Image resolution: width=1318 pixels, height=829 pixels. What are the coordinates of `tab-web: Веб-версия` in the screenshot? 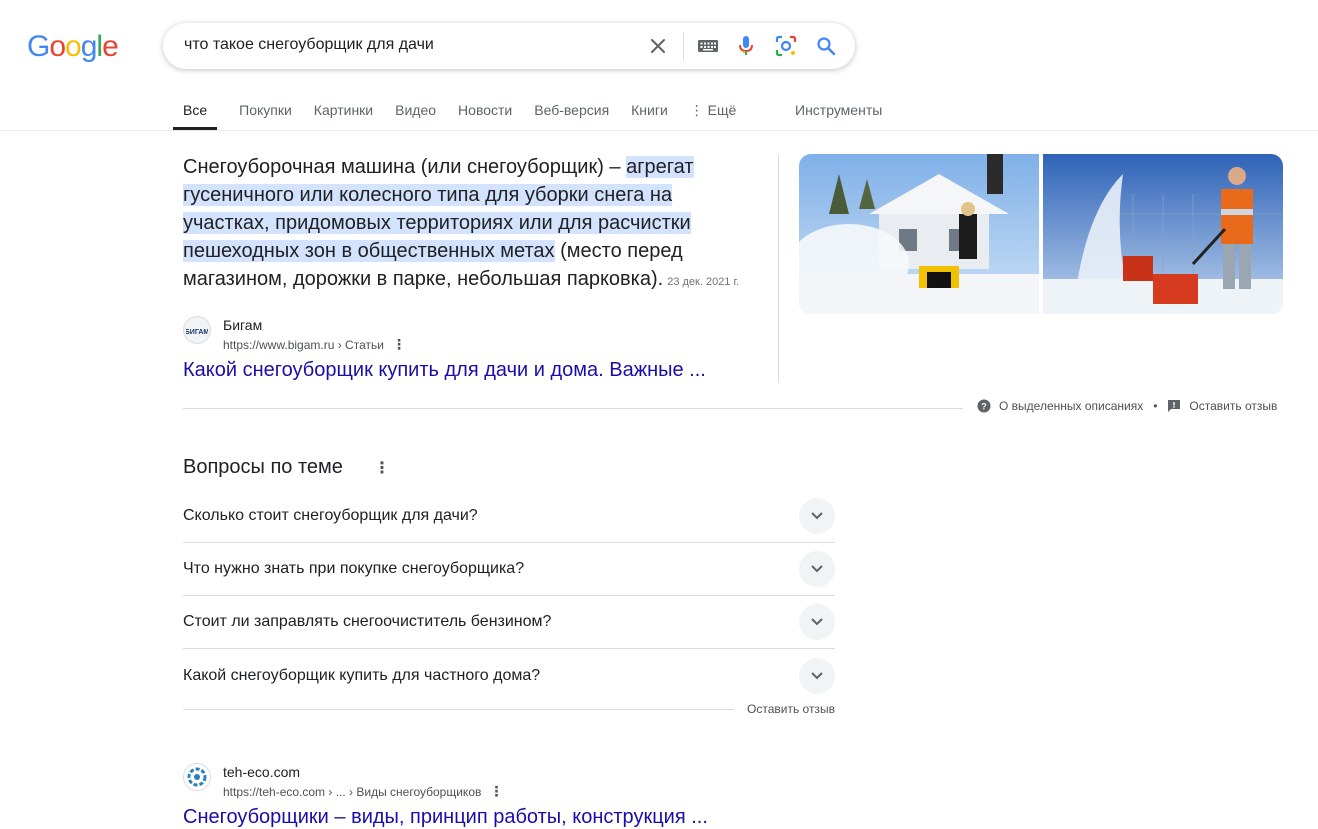 It's located at (571, 114).